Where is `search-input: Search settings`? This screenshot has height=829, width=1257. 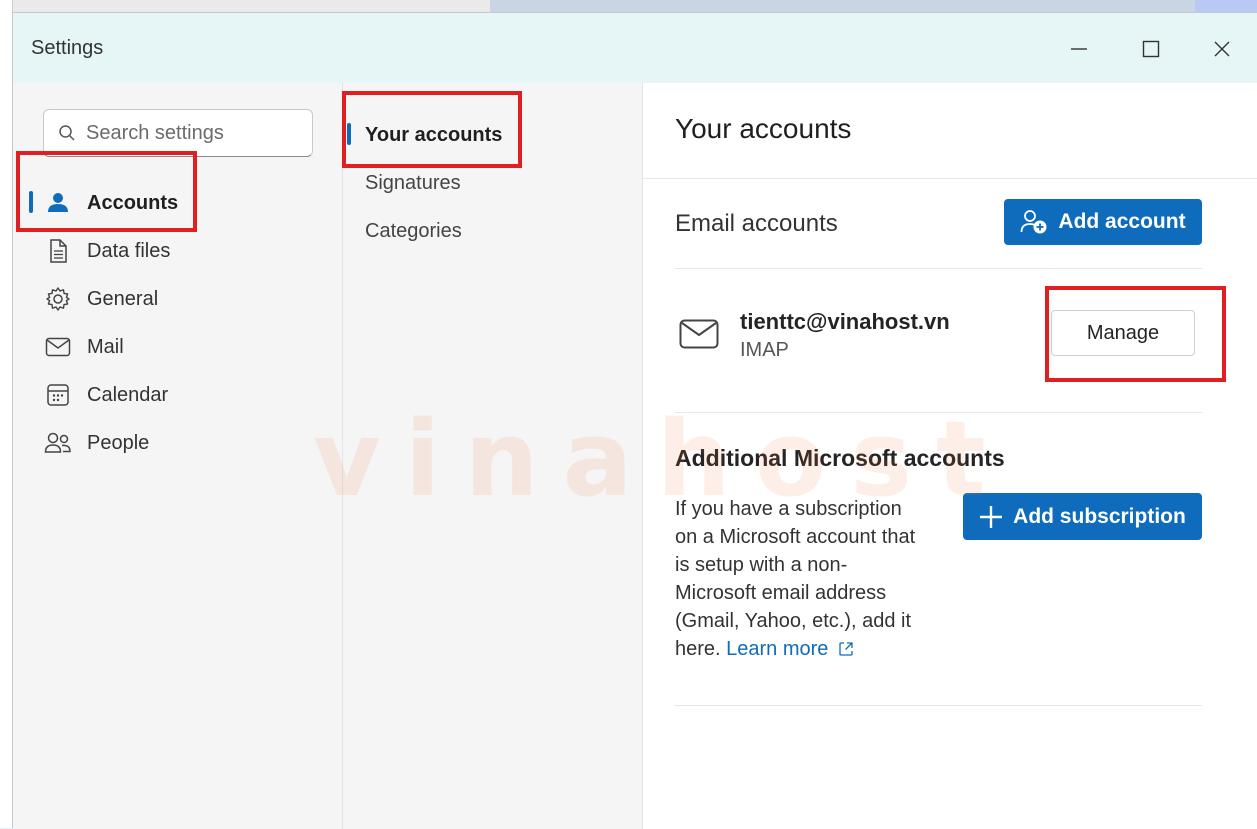
search-input: Search settings is located at coordinates (178, 133).